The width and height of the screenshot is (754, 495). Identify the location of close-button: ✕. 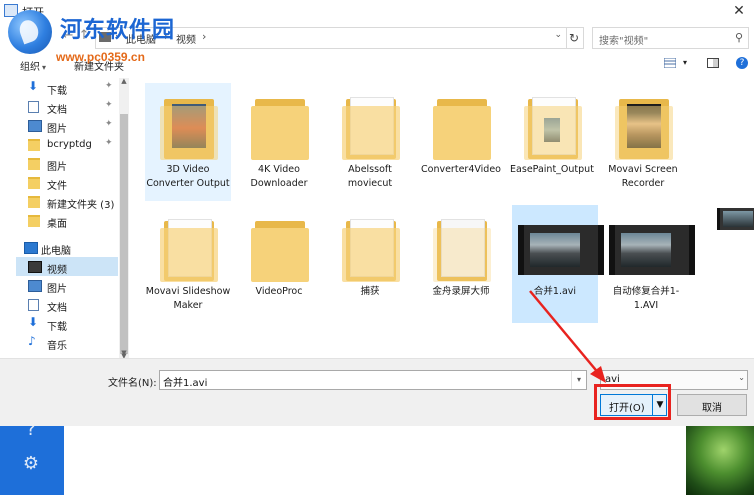
(739, 11).